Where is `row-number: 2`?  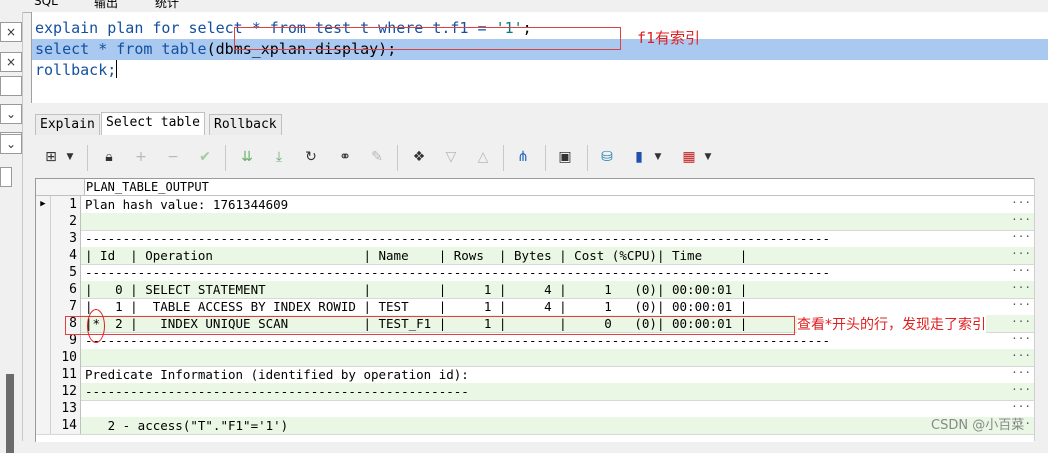
row-number: 2 is located at coordinates (66, 221).